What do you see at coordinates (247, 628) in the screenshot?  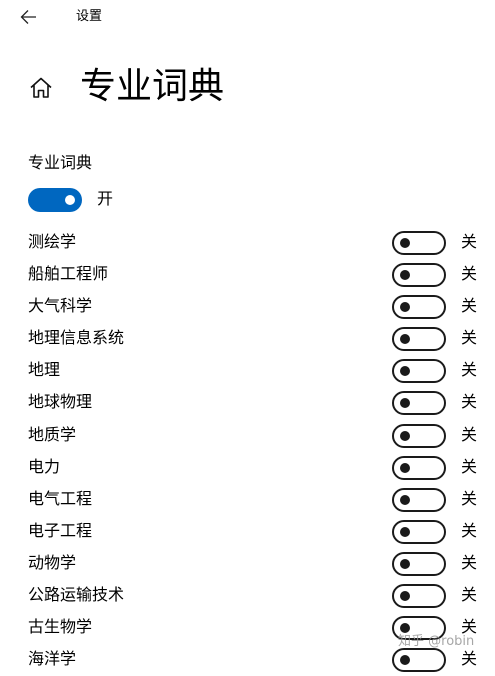 I see `dictionary-row: 古生物学 关` at bounding box center [247, 628].